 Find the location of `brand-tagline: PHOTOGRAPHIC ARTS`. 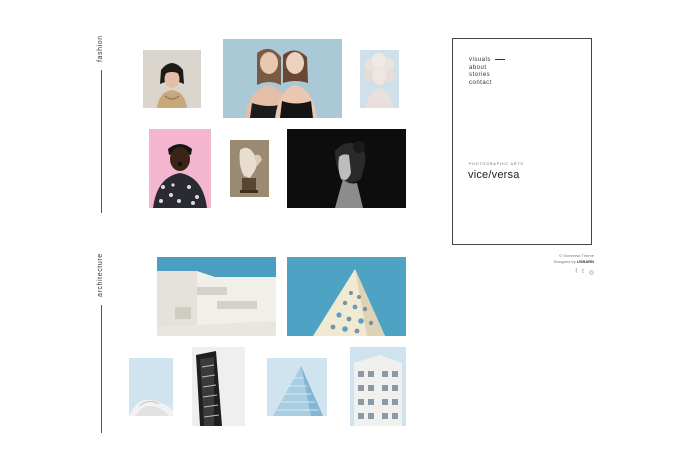

brand-tagline: PHOTOGRAPHIC ARTS is located at coordinates (496, 164).